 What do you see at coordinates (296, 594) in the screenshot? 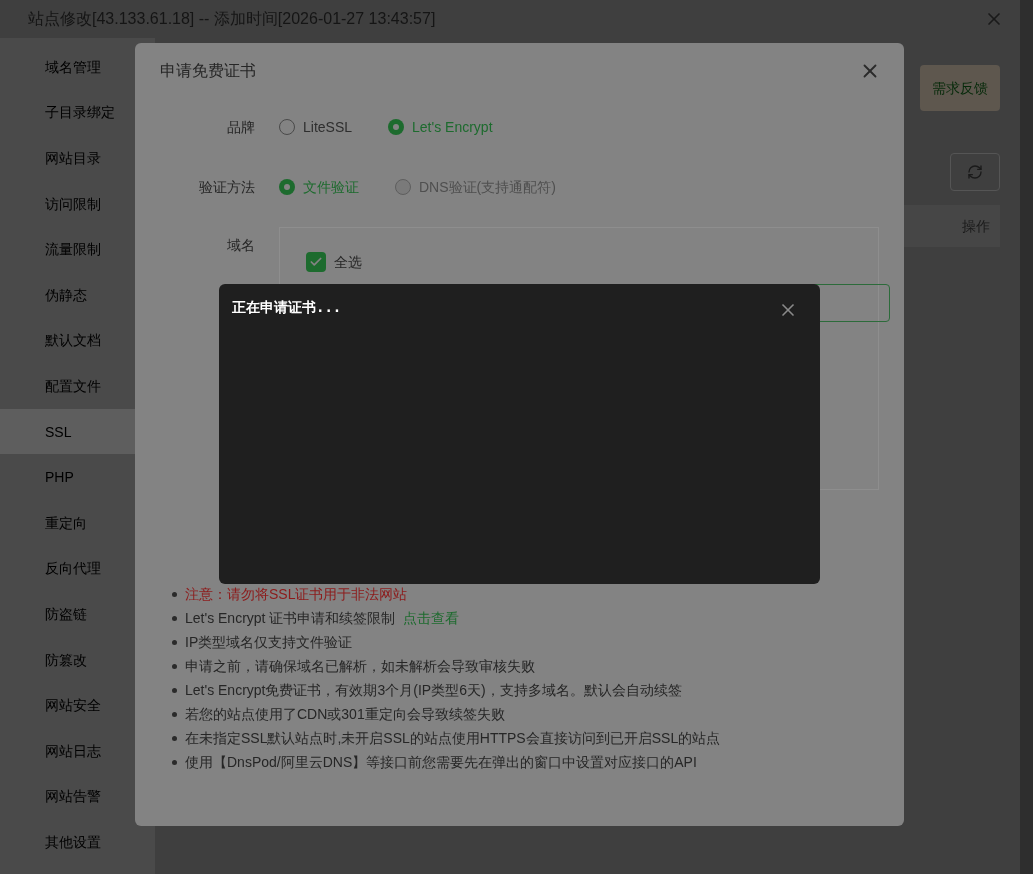
I see `warning-note: 注意：请勿将SSL证书用于非法网站` at bounding box center [296, 594].